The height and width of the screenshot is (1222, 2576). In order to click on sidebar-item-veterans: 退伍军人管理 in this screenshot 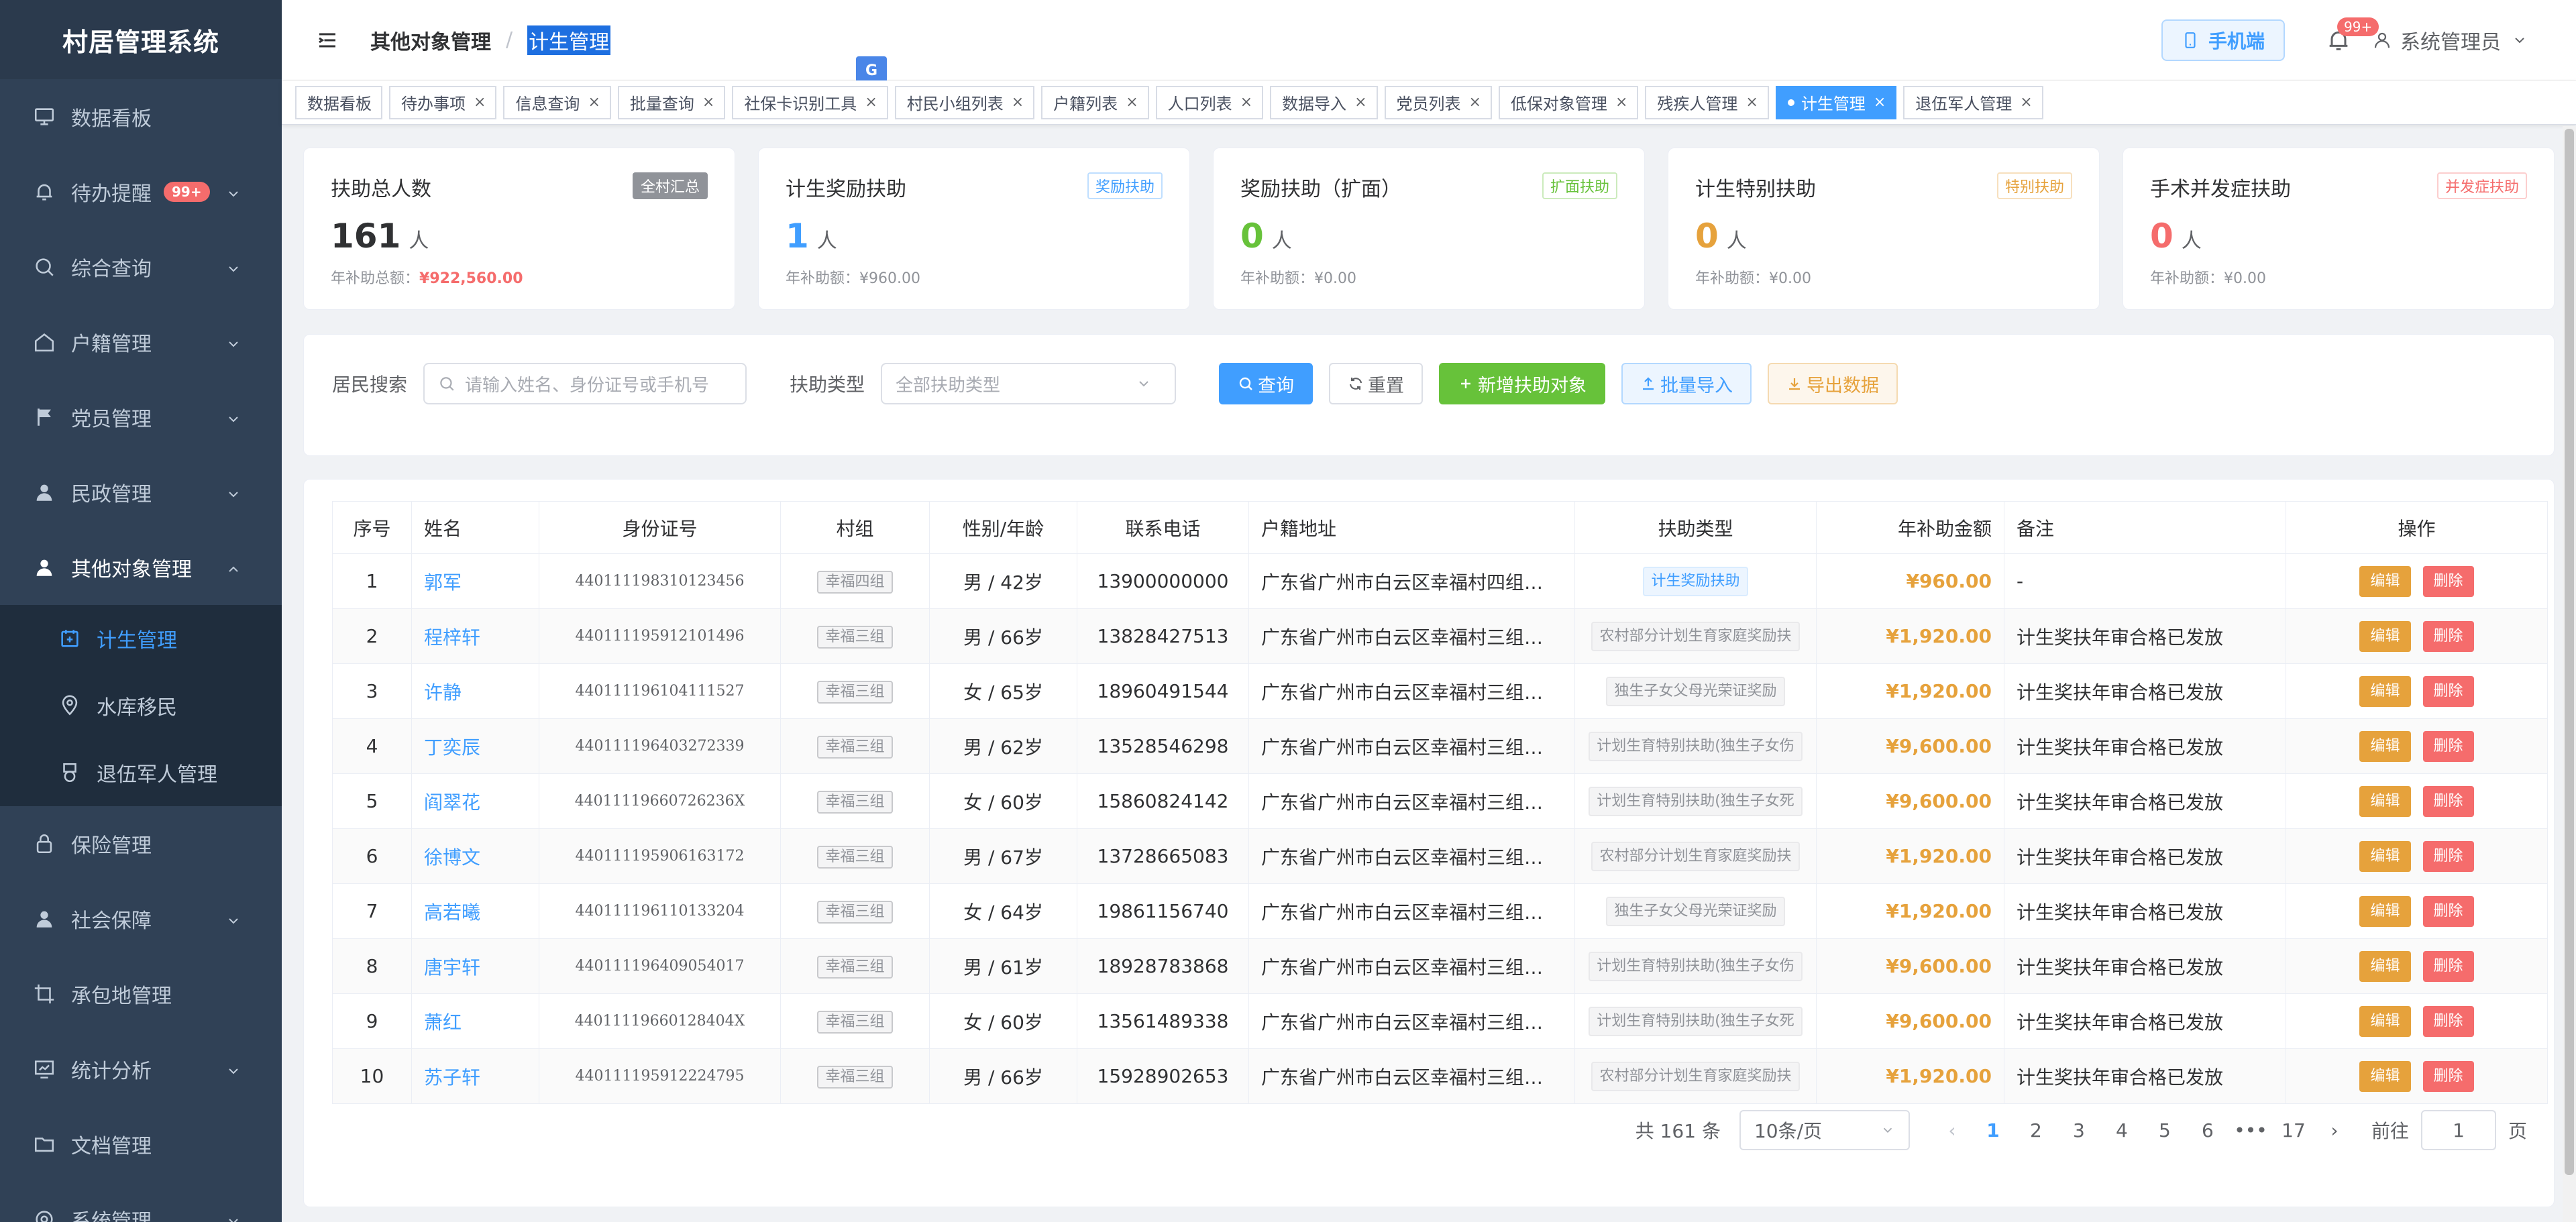, I will do `click(141, 772)`.